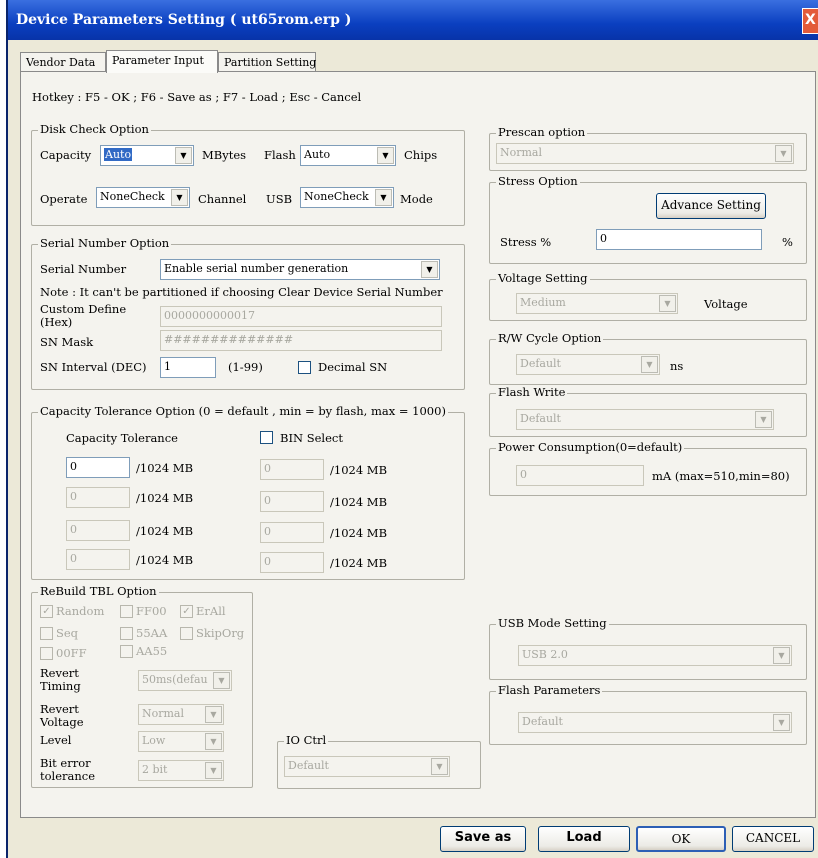 This screenshot has height=858, width=818. Describe the element at coordinates (421, 155) in the screenshot. I see `chips-label: Chips` at that location.